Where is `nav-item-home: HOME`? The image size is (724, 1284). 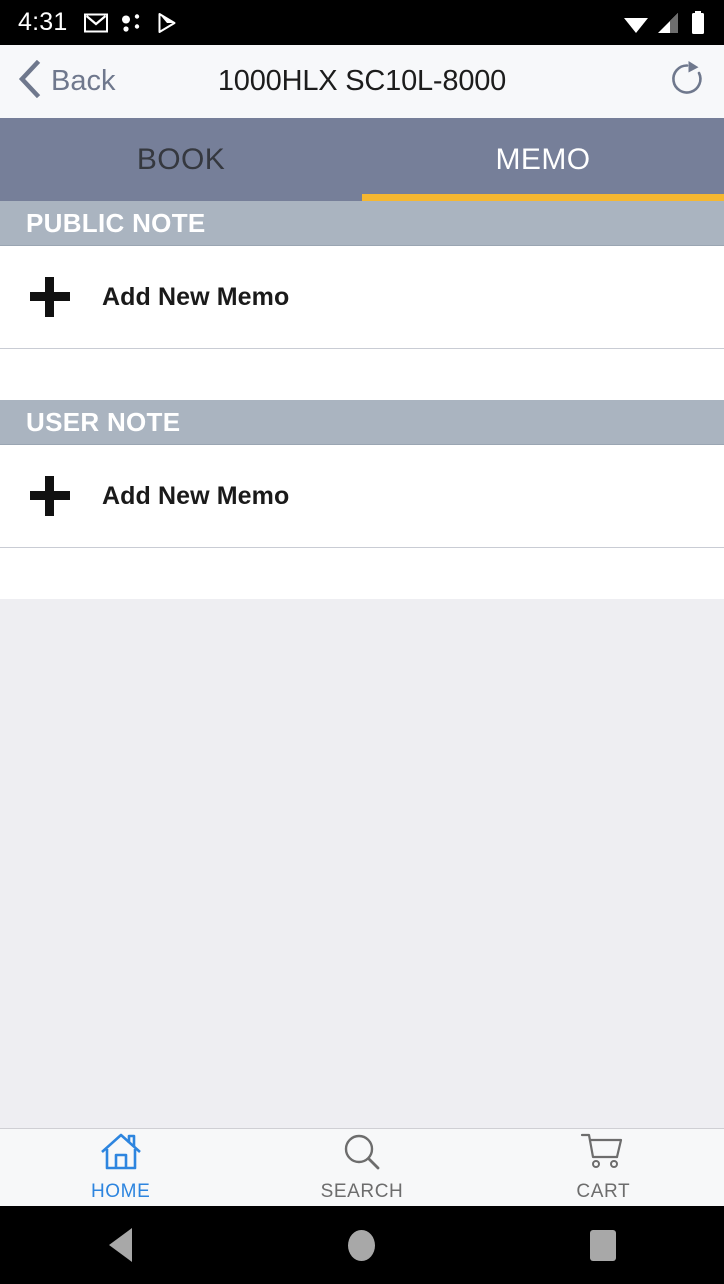 nav-item-home: HOME is located at coordinates (120, 1167).